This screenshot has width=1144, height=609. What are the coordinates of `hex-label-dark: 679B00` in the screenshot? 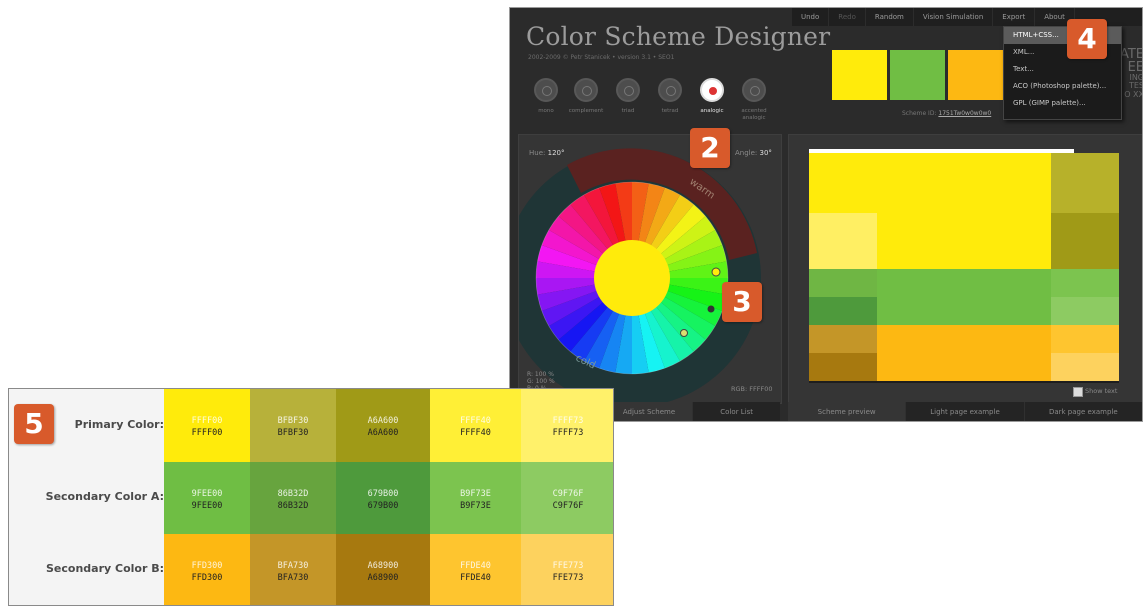 It's located at (383, 506).